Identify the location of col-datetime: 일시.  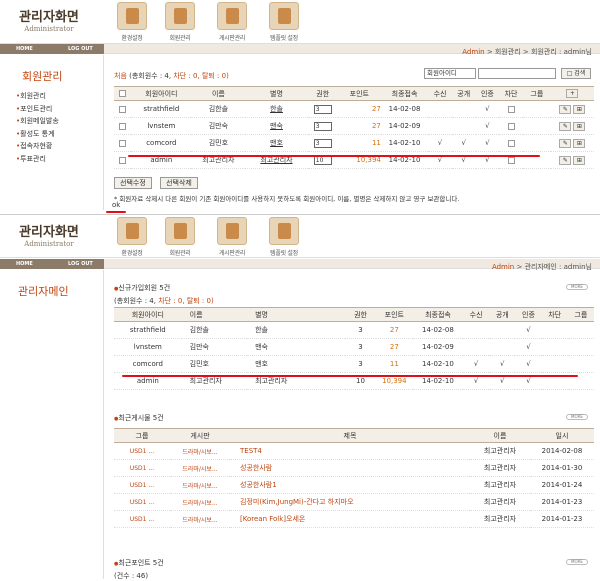
(562, 435).